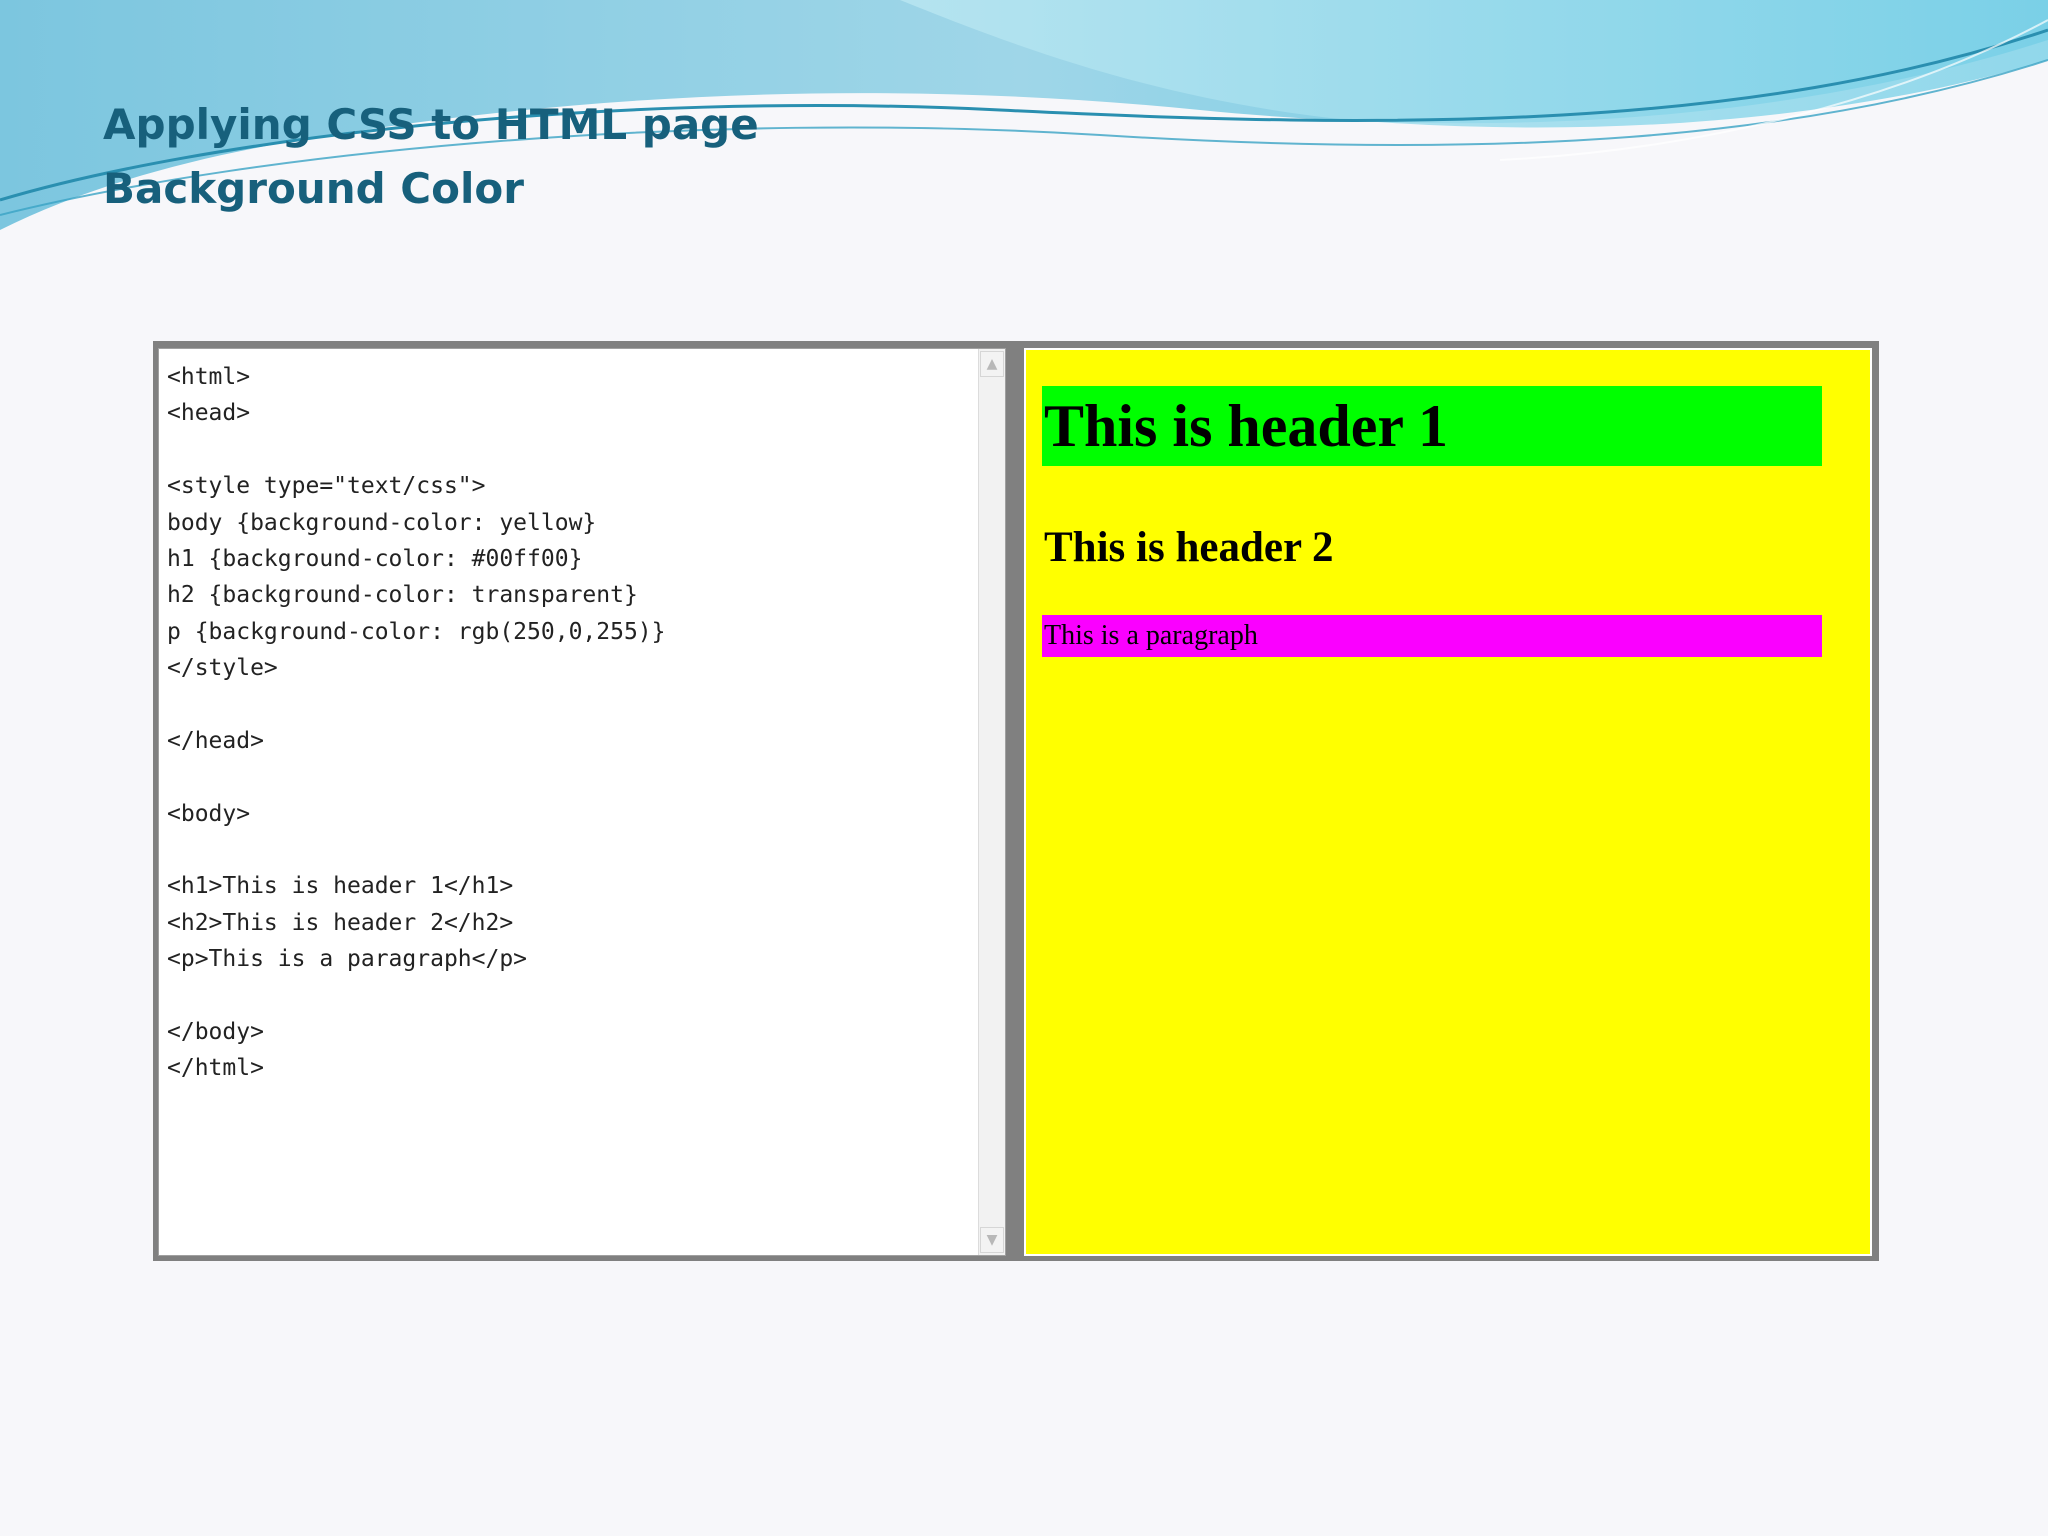 Image resolution: width=2048 pixels, height=1536 pixels. I want to click on slide-subtitle: Background Color, so click(313, 188).